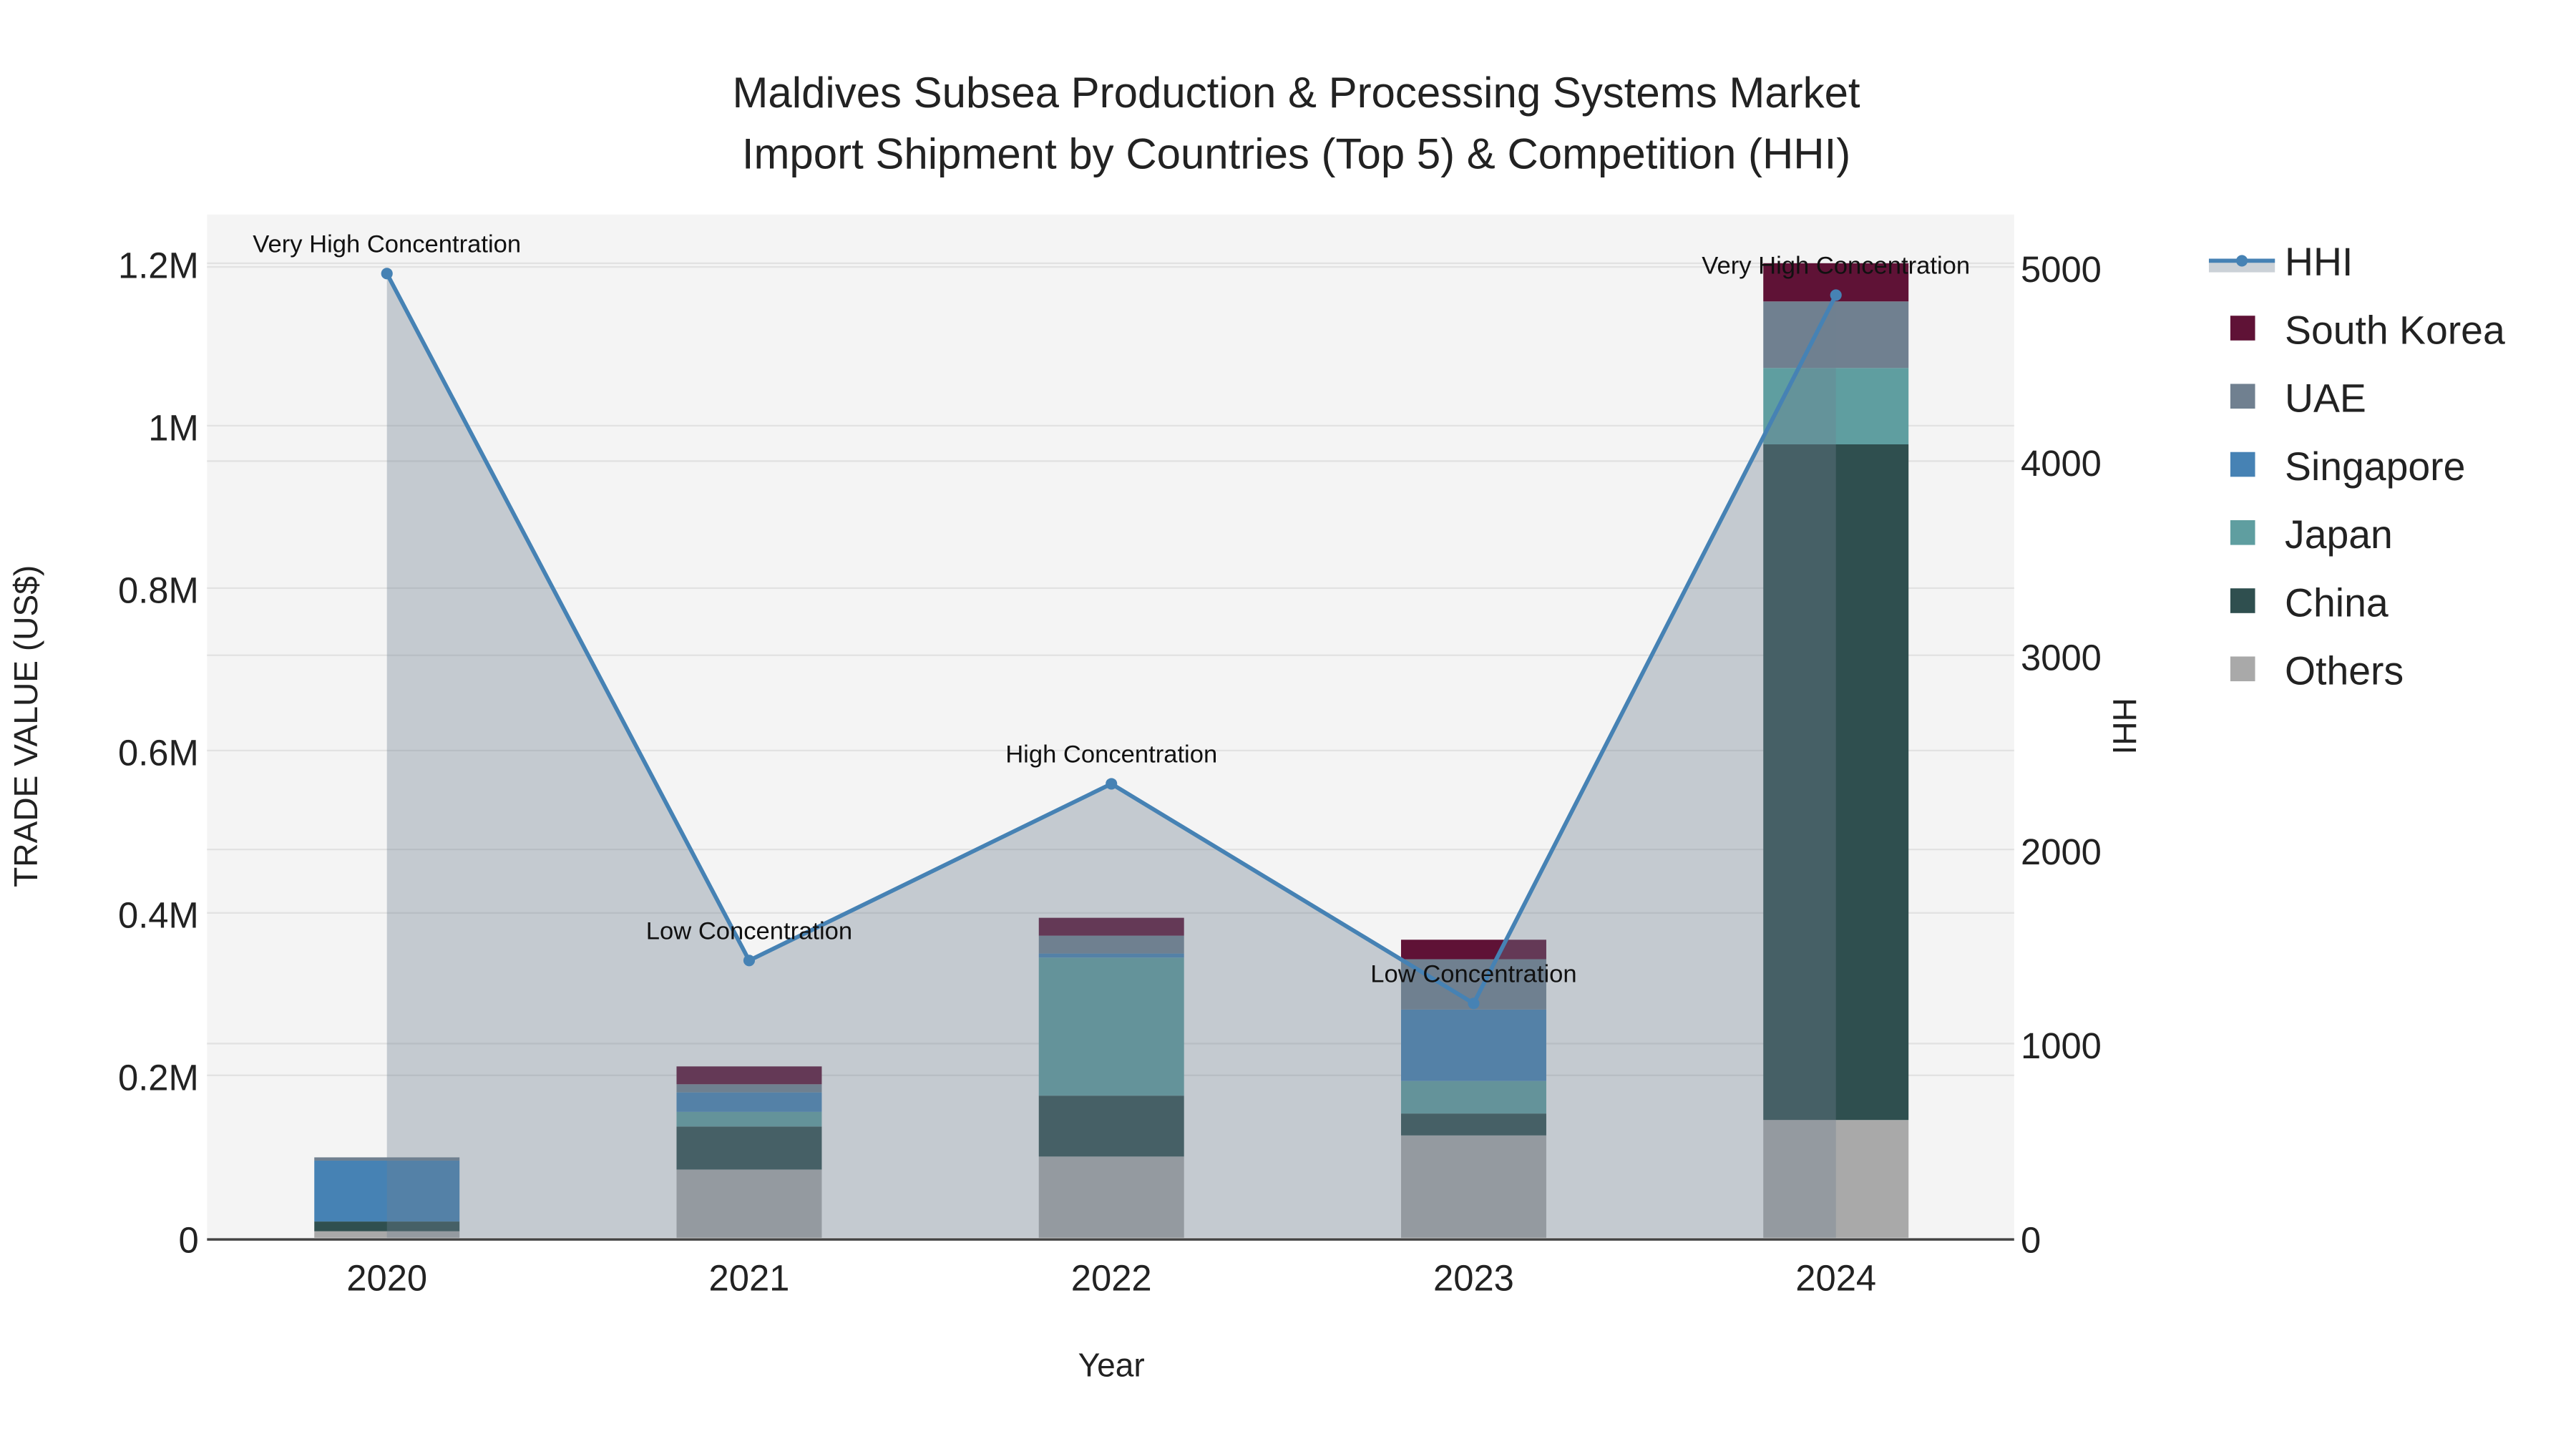 This screenshot has width=2576, height=1449. What do you see at coordinates (2325, 398) in the screenshot?
I see `legend-label: UAE` at bounding box center [2325, 398].